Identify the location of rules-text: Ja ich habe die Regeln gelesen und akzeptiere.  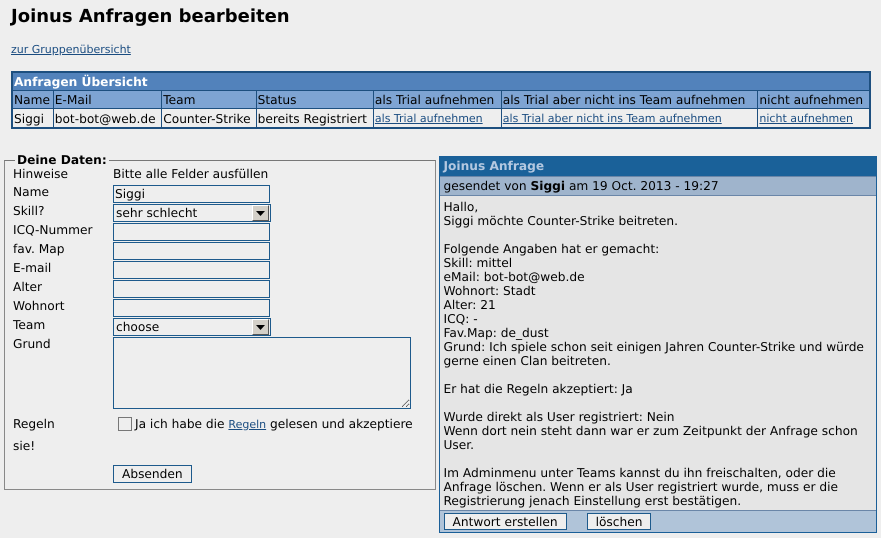
(274, 424).